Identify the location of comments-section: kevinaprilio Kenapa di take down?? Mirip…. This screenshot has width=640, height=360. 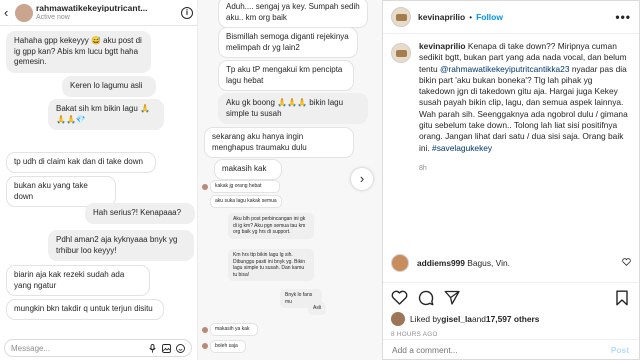
(510, 107).